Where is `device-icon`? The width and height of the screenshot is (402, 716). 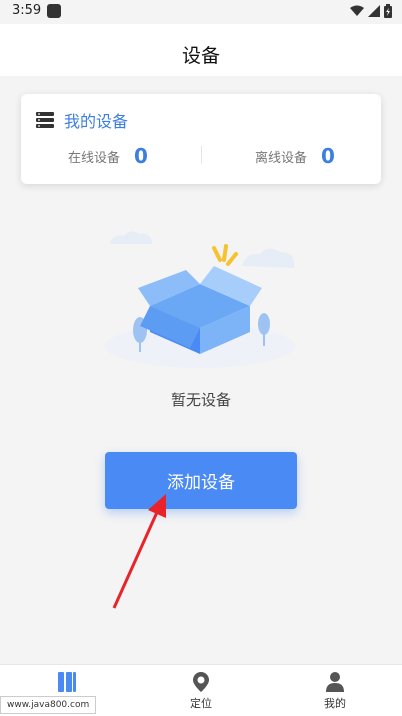
device-icon is located at coordinates (67, 682).